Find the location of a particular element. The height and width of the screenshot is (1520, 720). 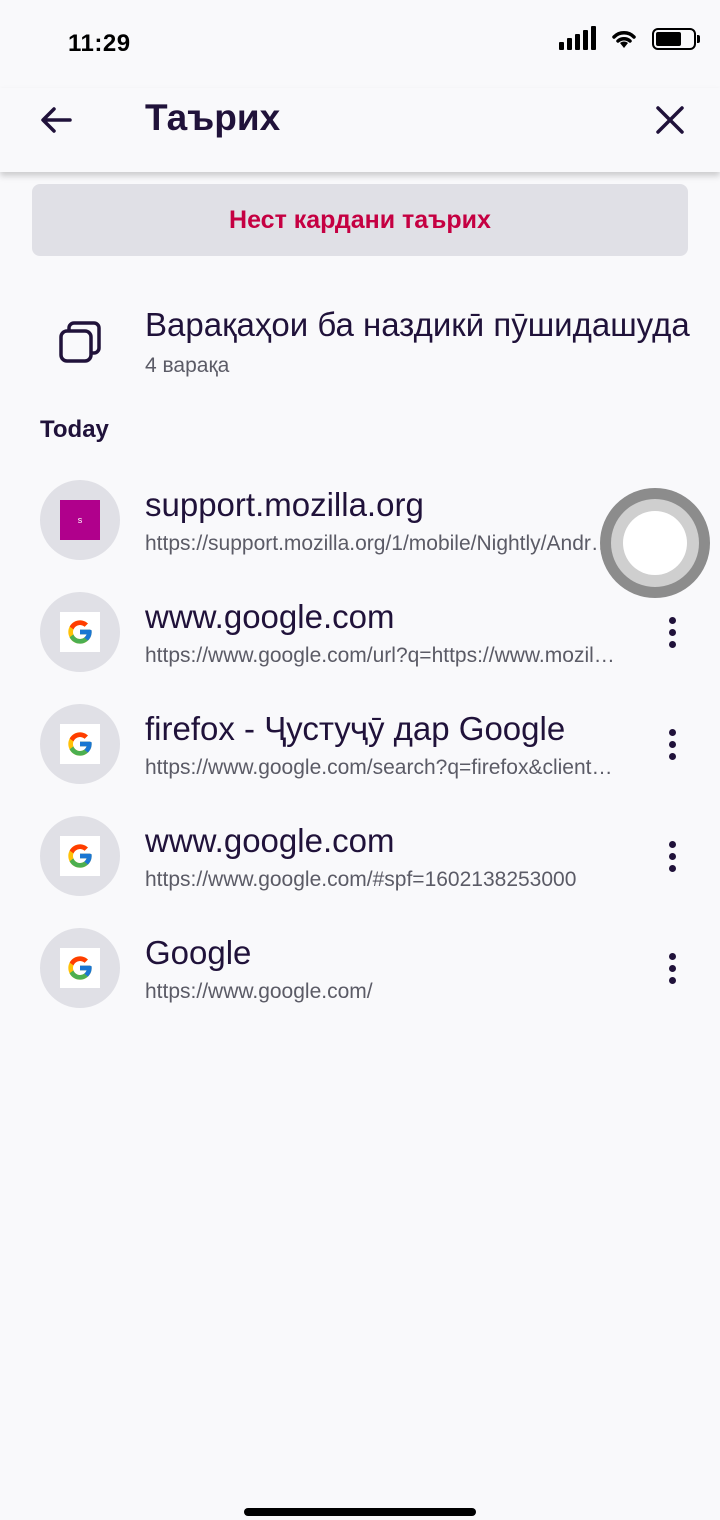

recently-closed-tabs: Варақаҳои ба наздикӣ пӯшидашуда 4 варақа is located at coordinates (360, 340).